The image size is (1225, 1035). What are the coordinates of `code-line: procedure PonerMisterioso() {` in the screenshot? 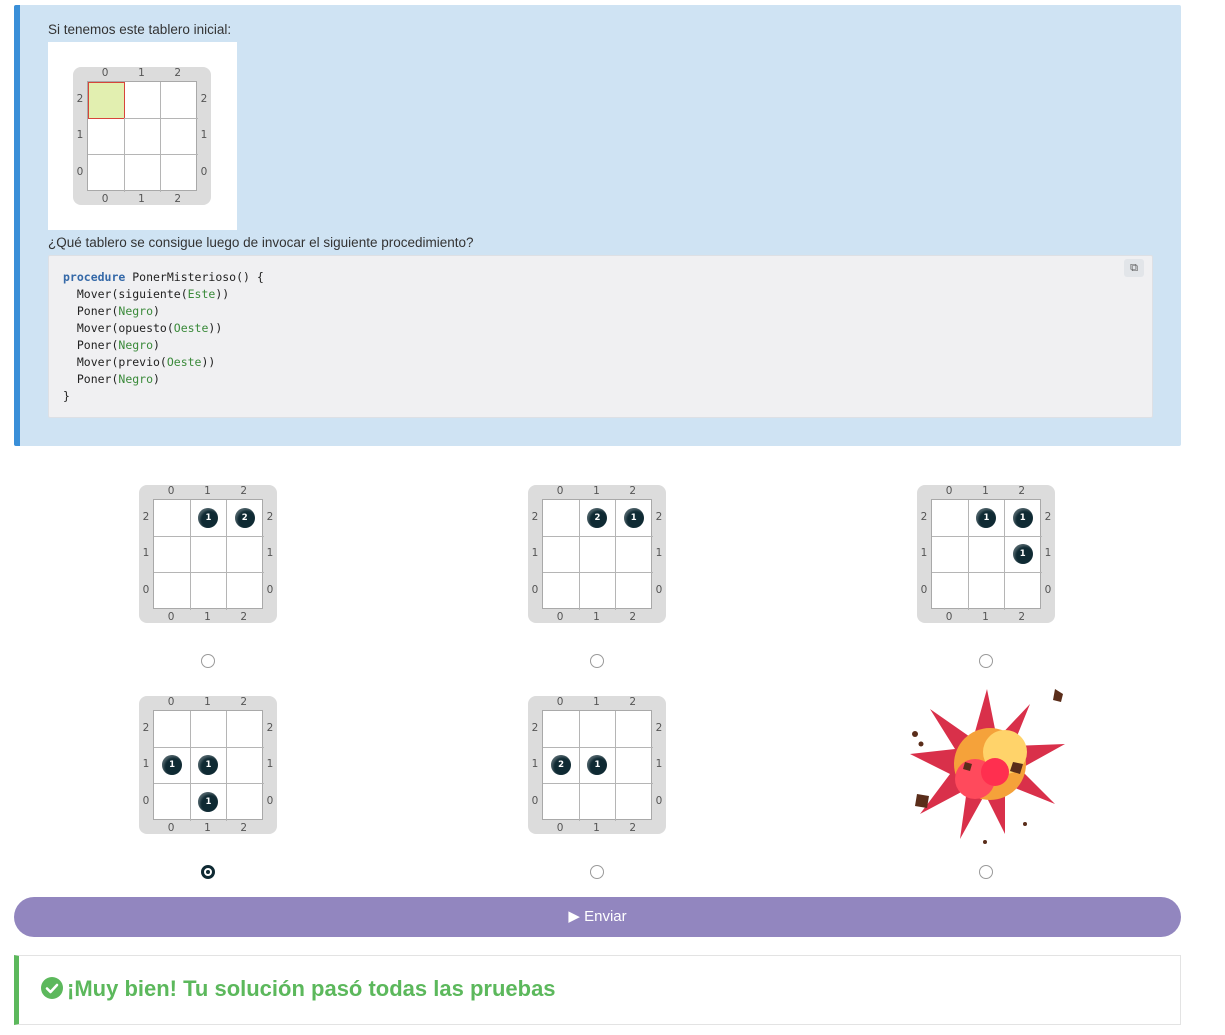 It's located at (163, 277).